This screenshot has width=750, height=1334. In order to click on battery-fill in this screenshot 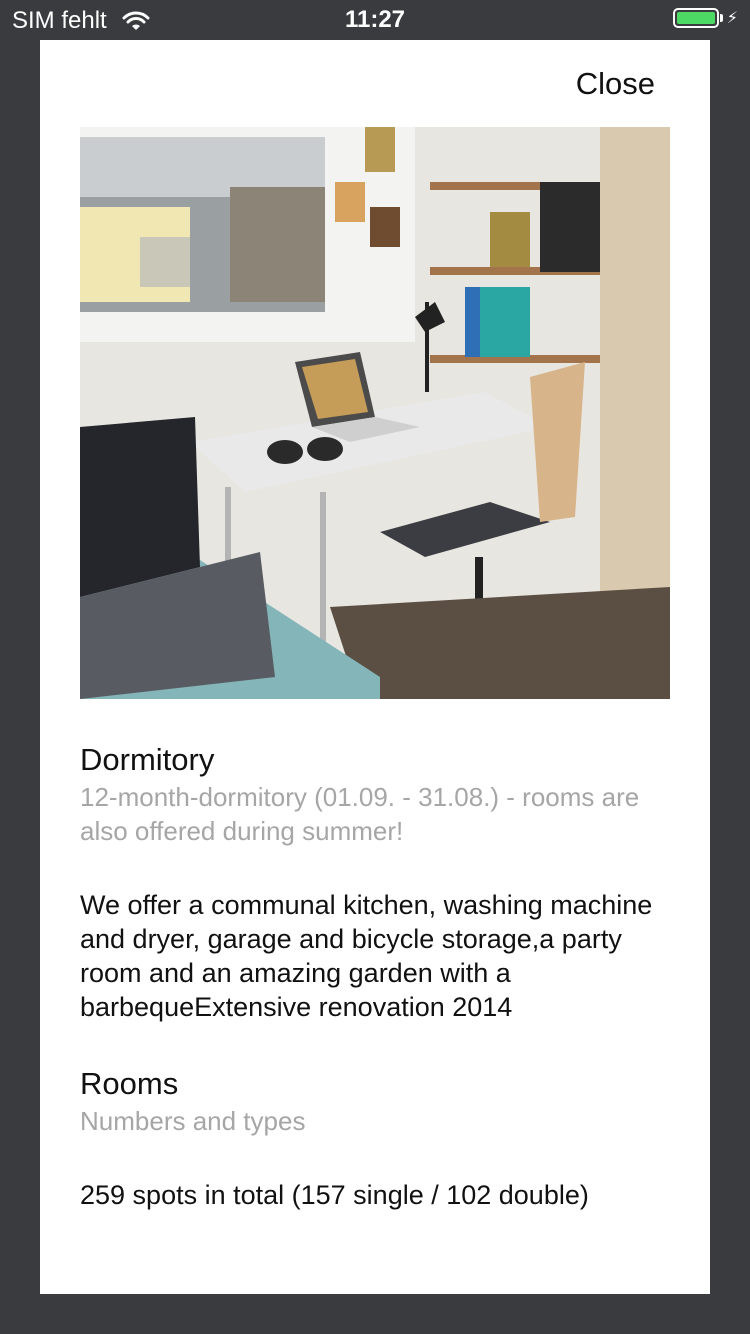, I will do `click(695, 18)`.